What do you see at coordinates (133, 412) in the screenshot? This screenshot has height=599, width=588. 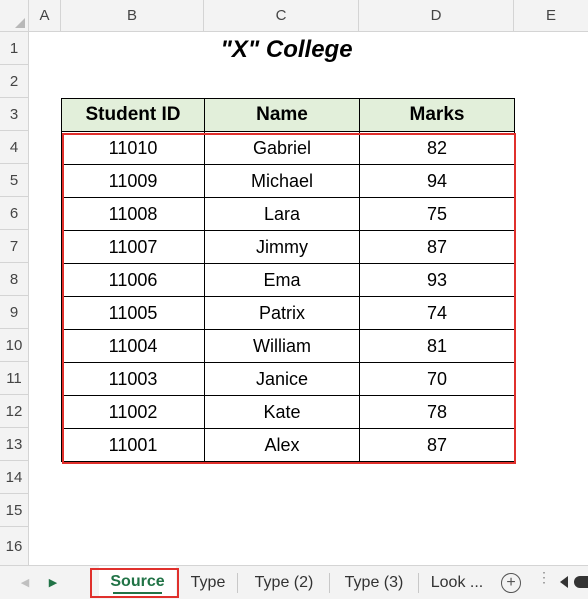 I see `cell-student-id: 11002` at bounding box center [133, 412].